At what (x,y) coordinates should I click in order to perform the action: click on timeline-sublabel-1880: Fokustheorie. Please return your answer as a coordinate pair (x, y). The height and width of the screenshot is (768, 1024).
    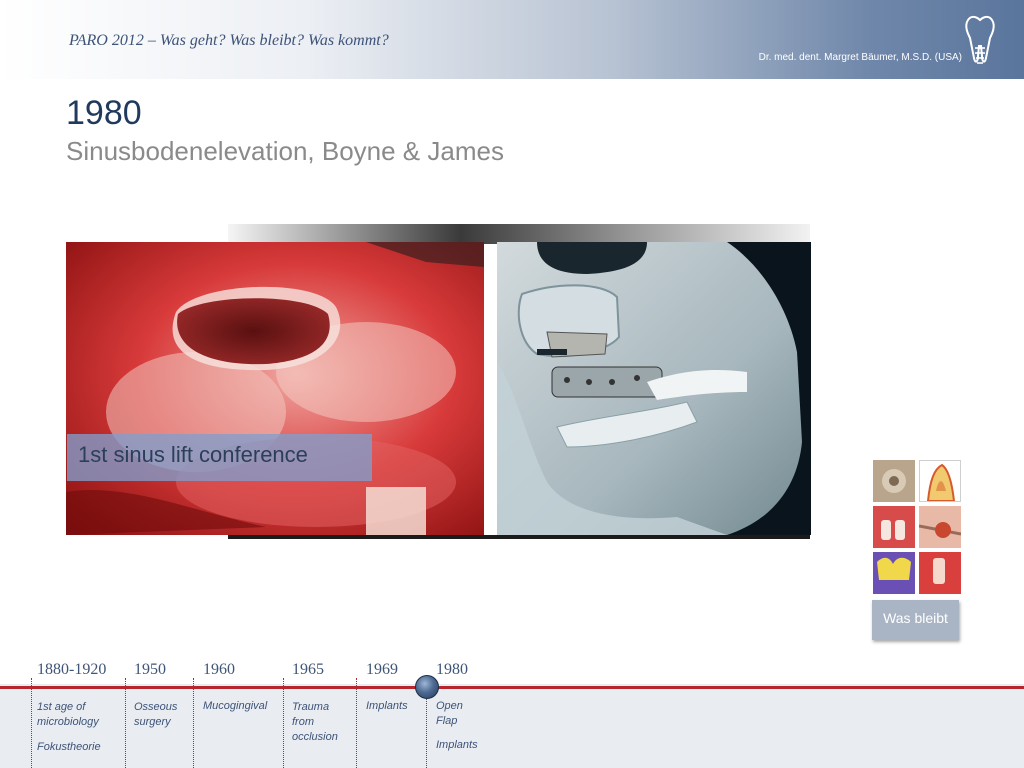
    Looking at the image, I should click on (69, 747).